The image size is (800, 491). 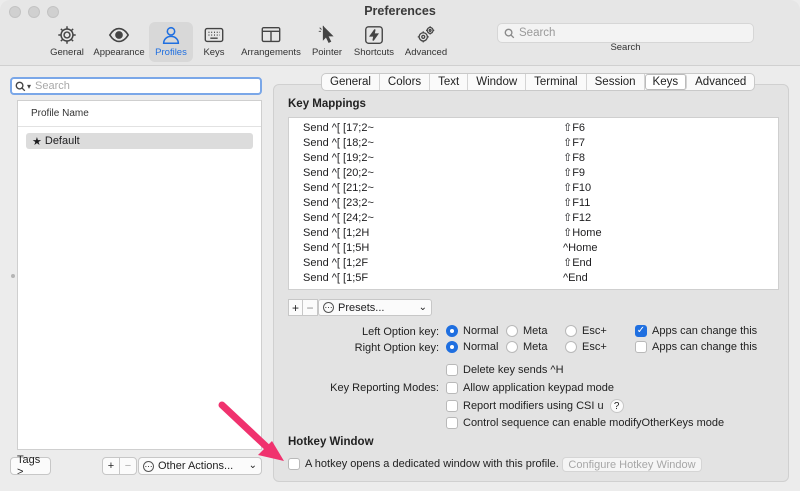 What do you see at coordinates (594, 347) in the screenshot?
I see `radio-label: Esc+` at bounding box center [594, 347].